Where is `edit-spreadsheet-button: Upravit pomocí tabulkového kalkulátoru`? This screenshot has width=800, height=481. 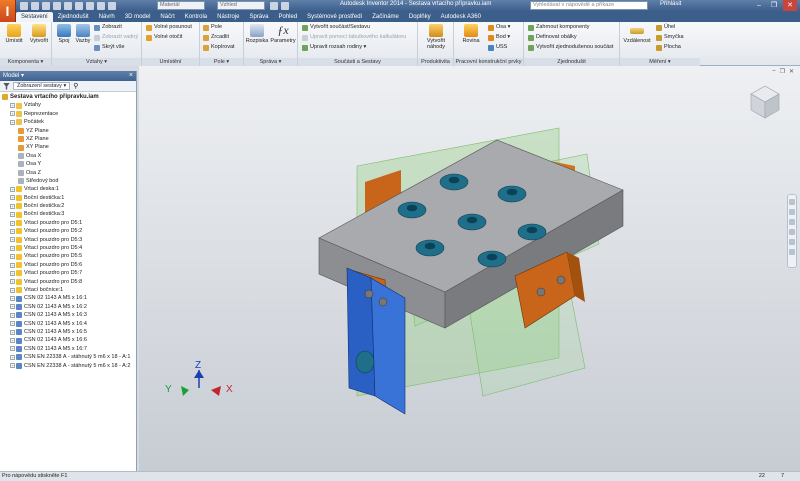
edit-spreadsheet-button: Upravit pomocí tabulkového kalkulátoru is located at coordinates (354, 37).